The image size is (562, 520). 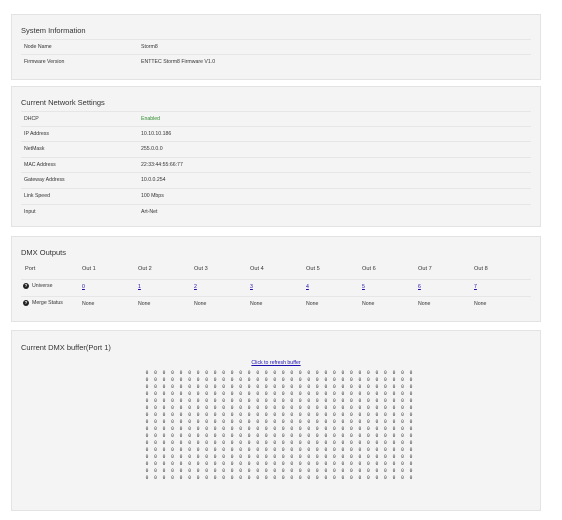 I want to click on universe-out-7-link: 6, so click(x=419, y=287).